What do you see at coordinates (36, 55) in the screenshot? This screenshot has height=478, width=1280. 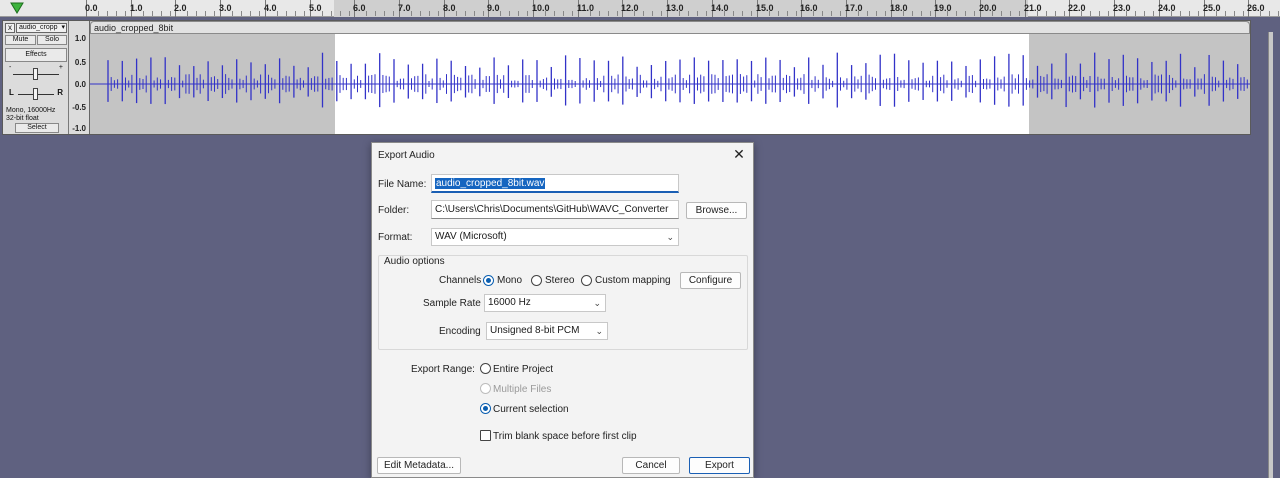 I see `effects-button: Effects` at bounding box center [36, 55].